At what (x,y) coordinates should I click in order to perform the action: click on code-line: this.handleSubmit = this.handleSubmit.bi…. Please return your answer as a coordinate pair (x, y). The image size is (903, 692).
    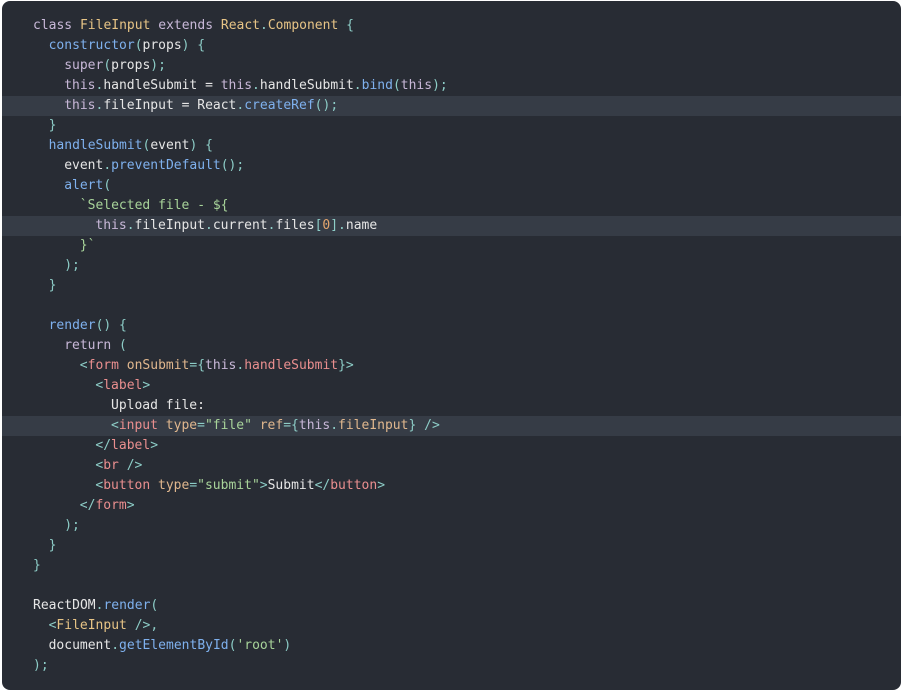
    Looking at the image, I should click on (451, 86).